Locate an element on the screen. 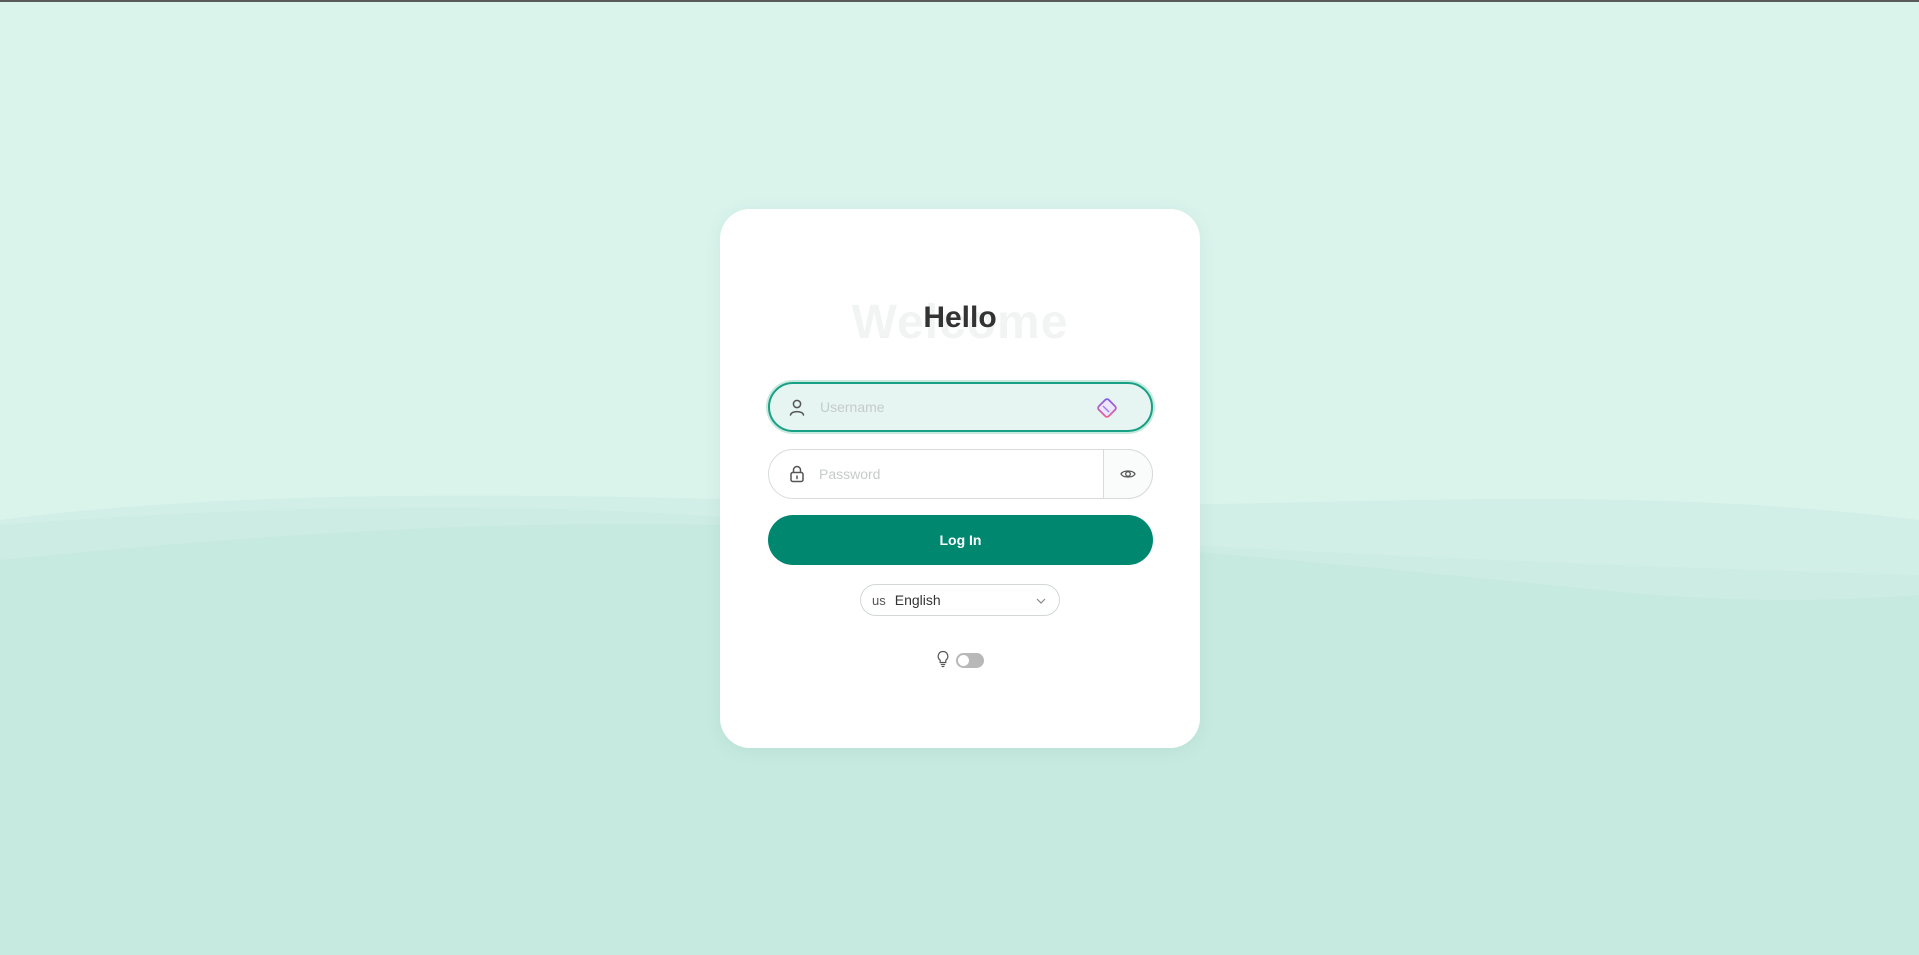  page-title: Hello is located at coordinates (960, 317).